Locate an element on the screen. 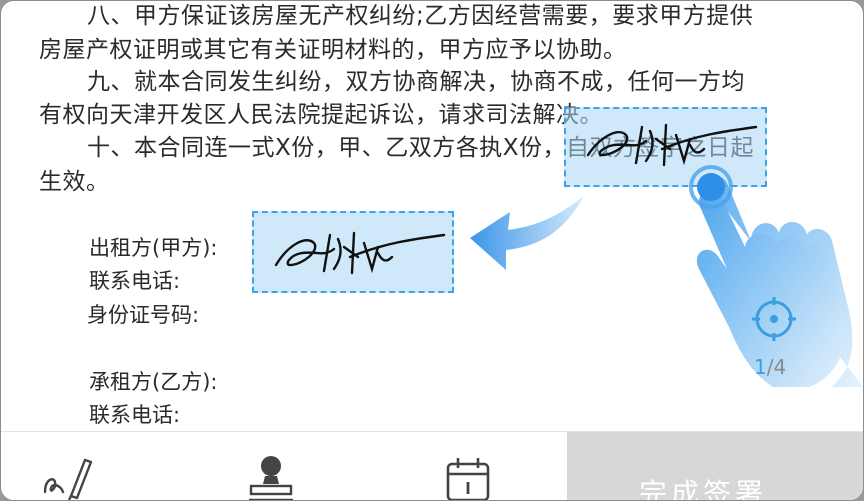 The image size is (864, 501). bottom-toolbar: 完成签署 is located at coordinates (432, 466).